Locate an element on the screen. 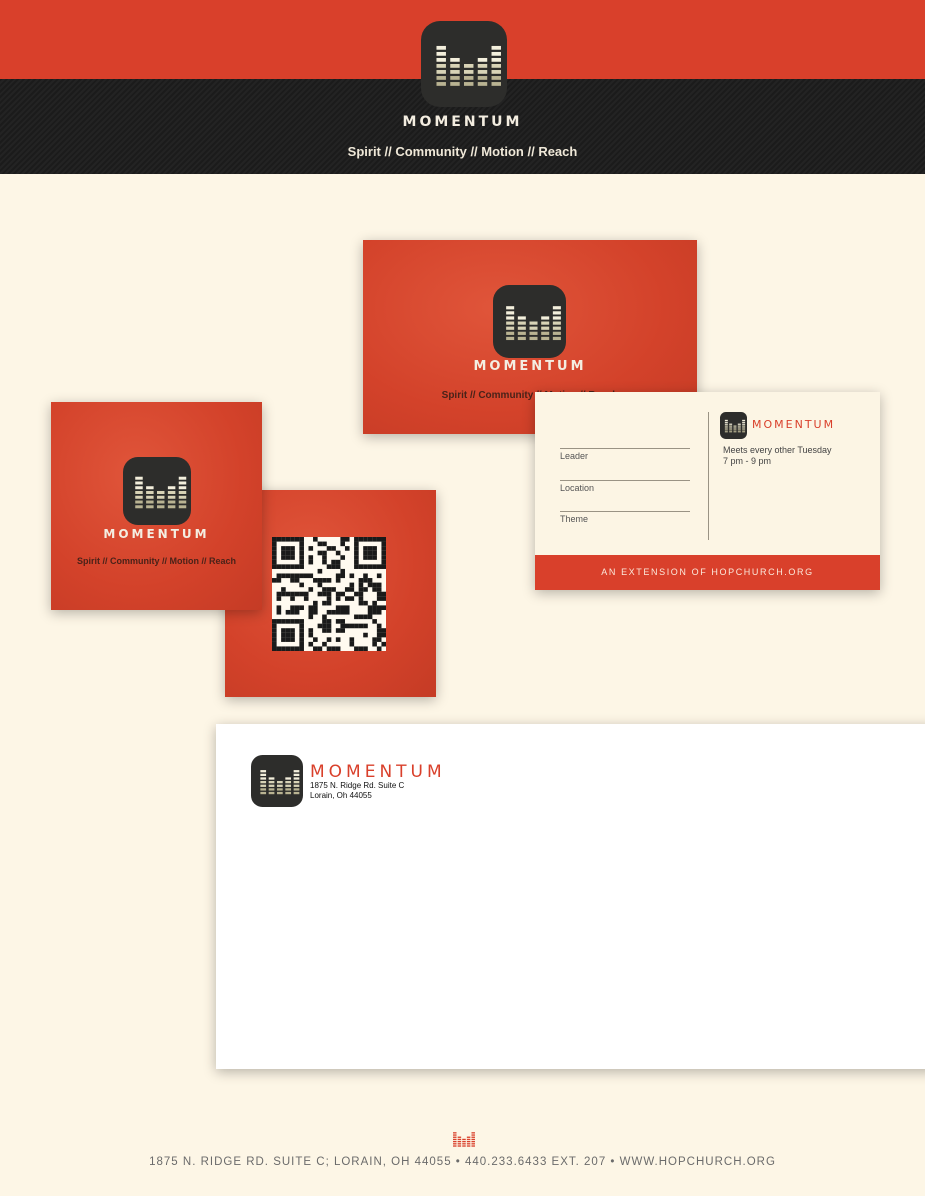 This screenshot has width=925, height=1196. qr-code-icon is located at coordinates (329, 594).